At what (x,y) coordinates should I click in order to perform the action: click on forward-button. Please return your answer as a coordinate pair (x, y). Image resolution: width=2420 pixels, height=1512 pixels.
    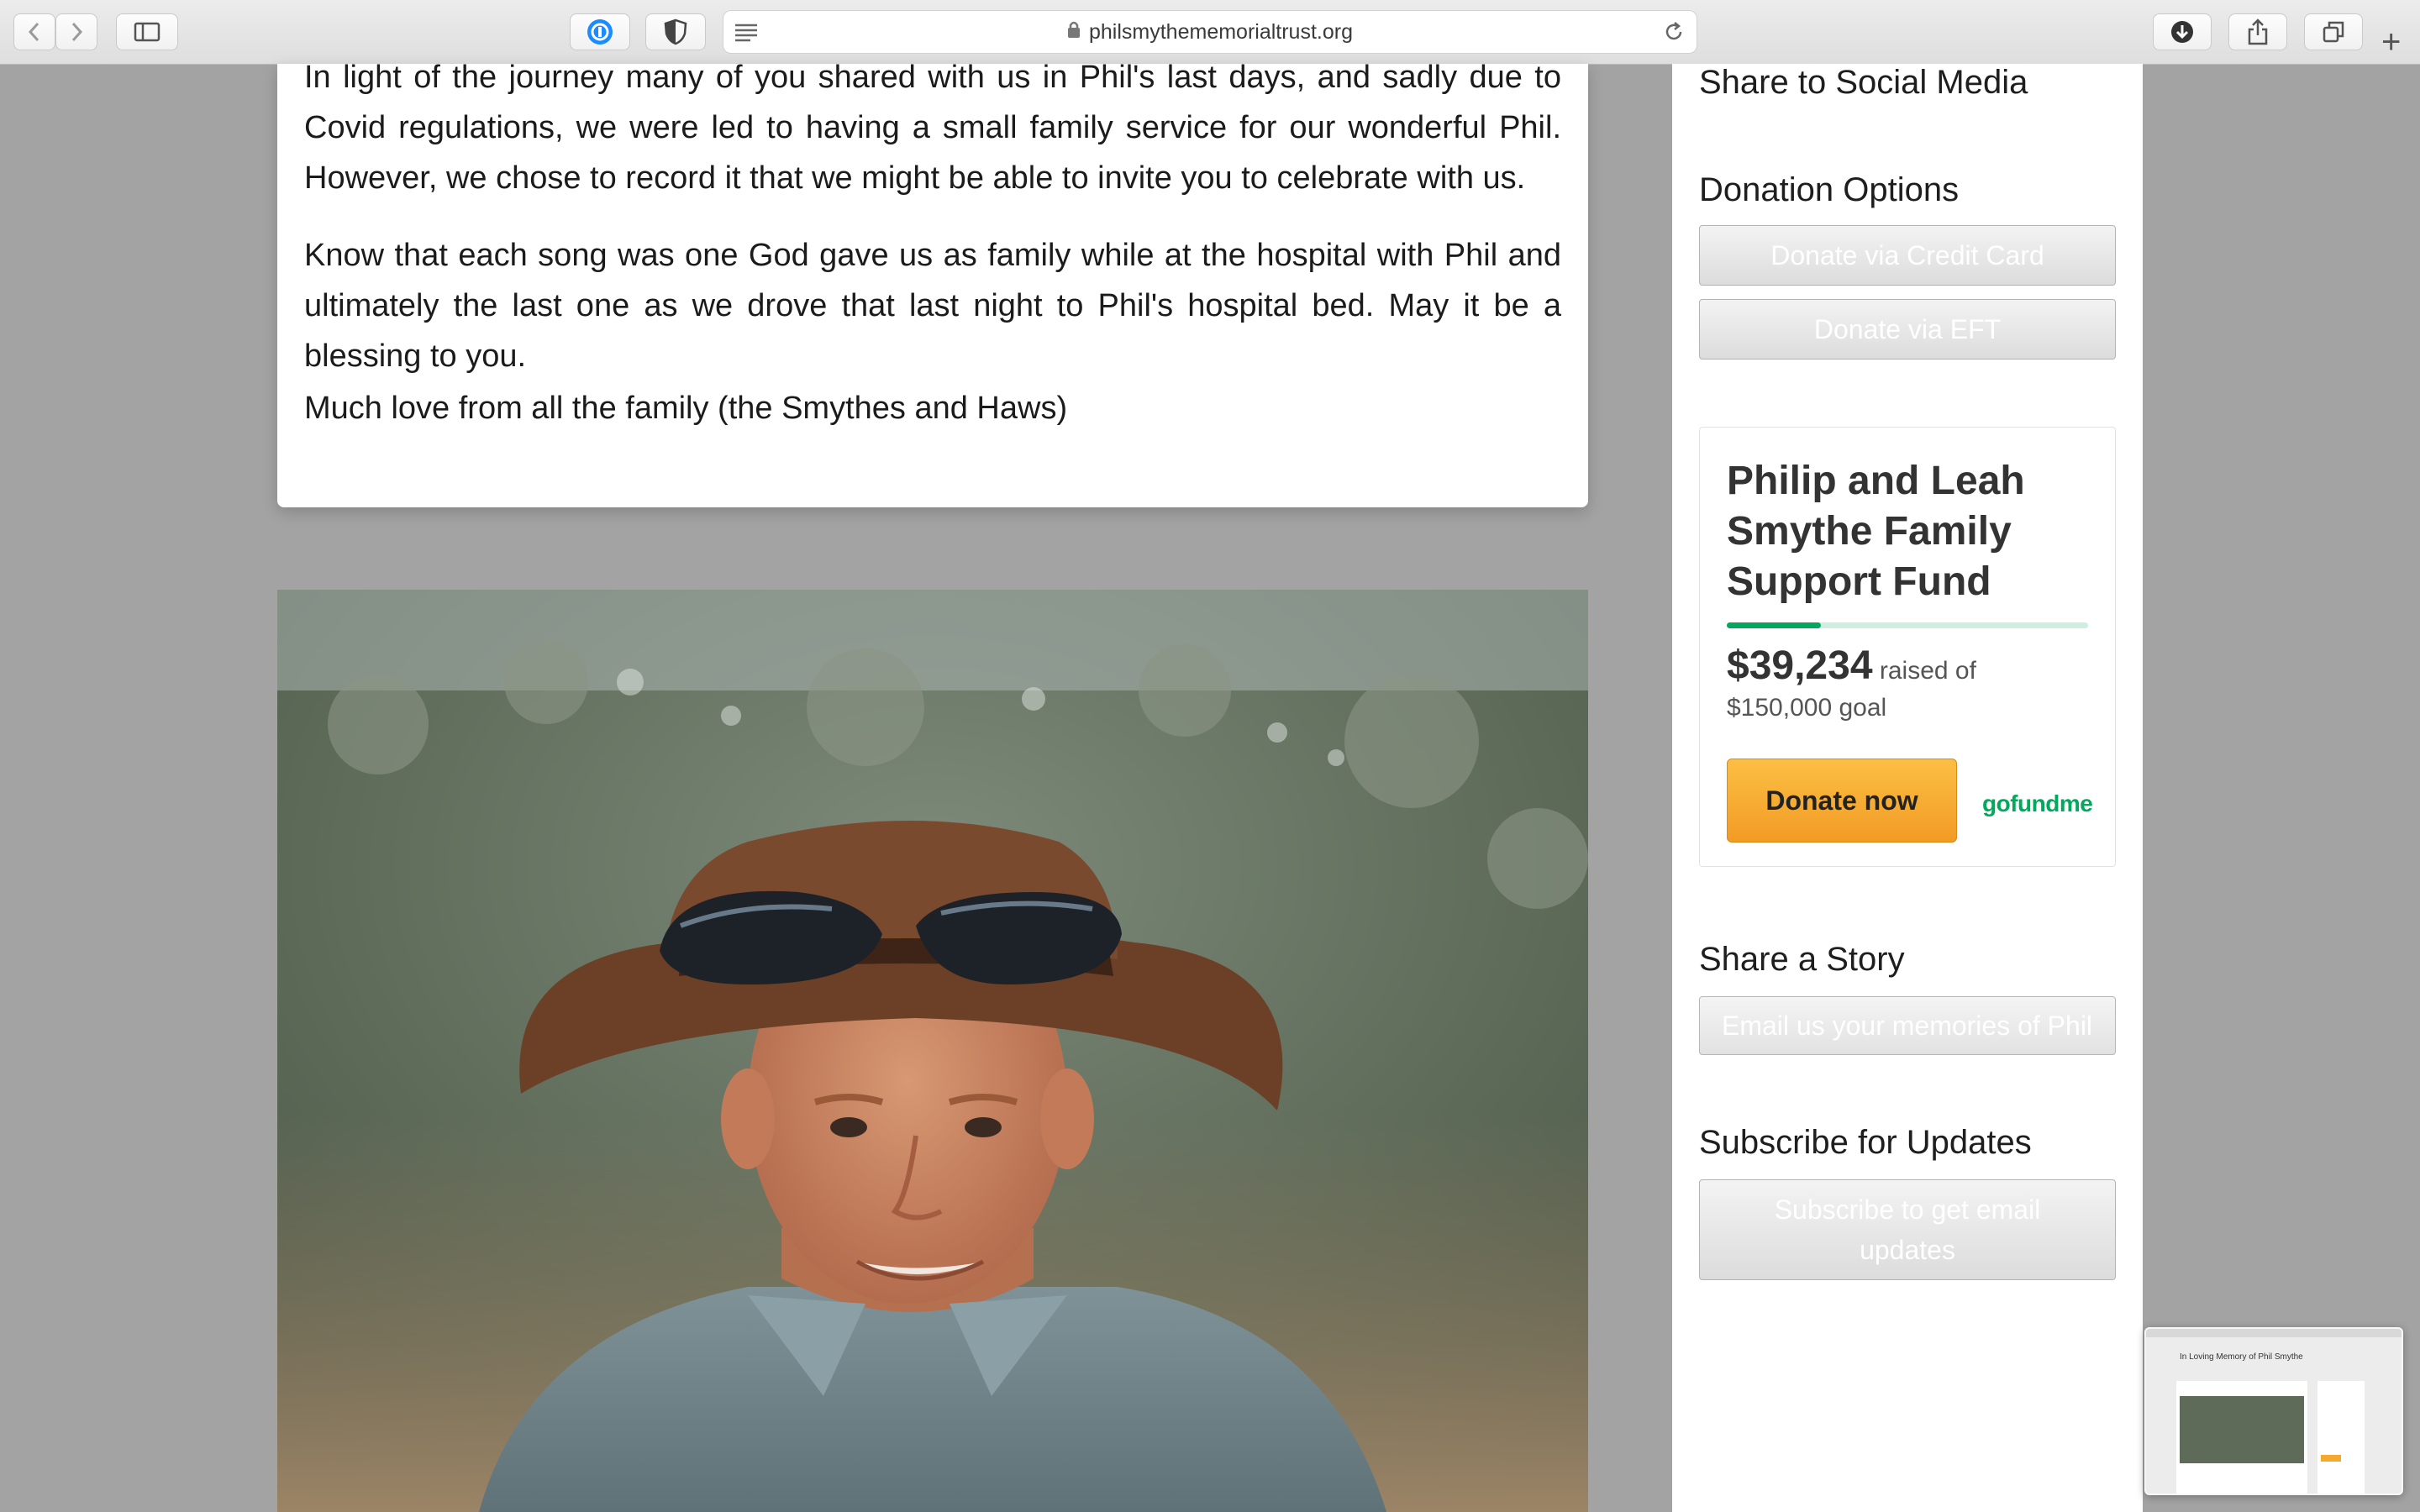
    Looking at the image, I should click on (76, 31).